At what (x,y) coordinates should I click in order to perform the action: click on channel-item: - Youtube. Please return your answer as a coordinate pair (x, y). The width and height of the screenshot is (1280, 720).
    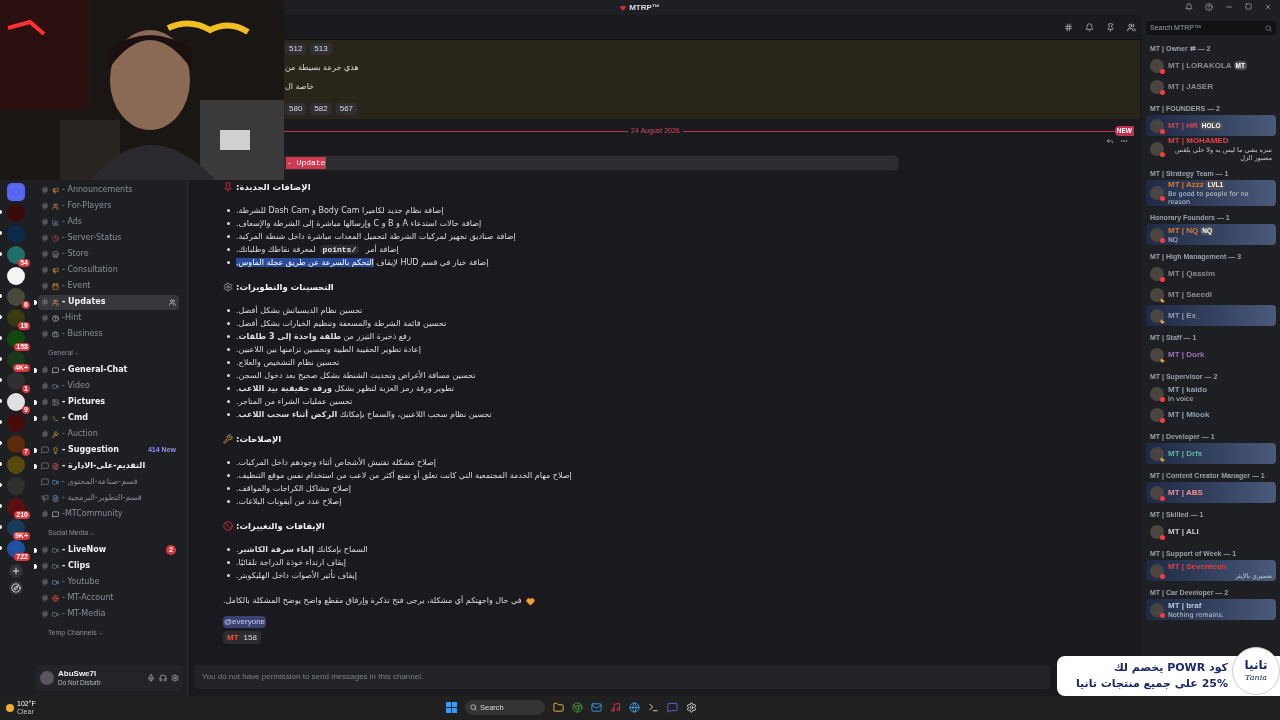
    Looking at the image, I should click on (108, 582).